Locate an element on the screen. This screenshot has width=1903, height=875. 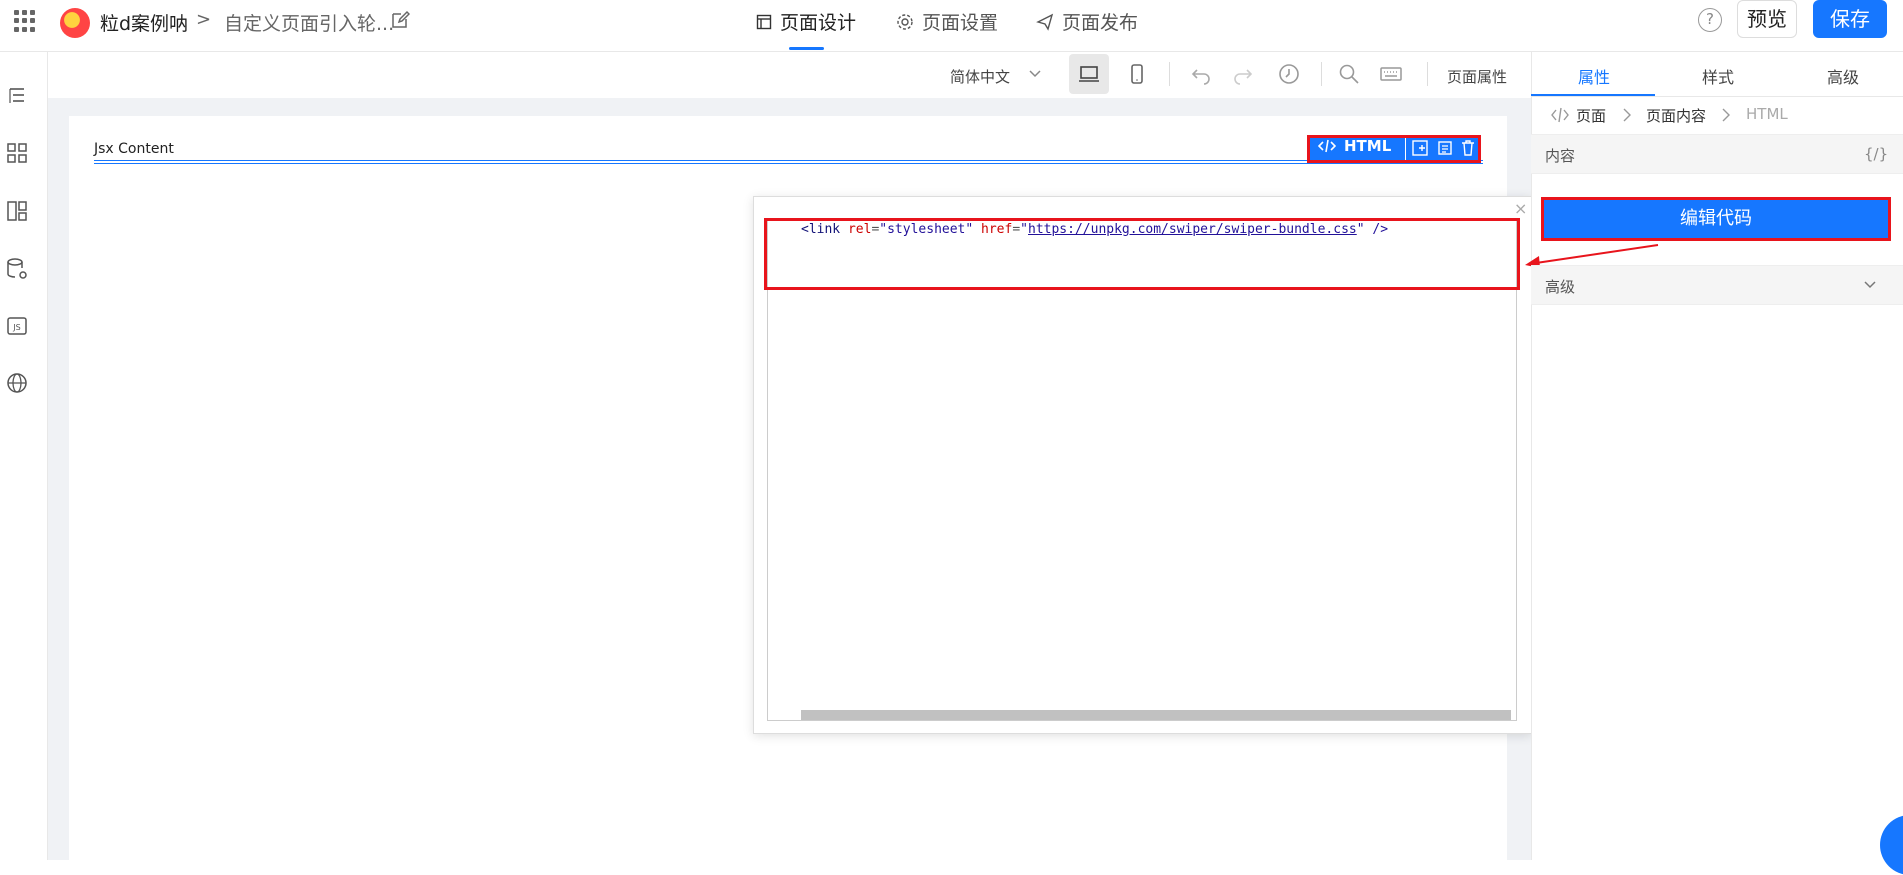
mobile-view-icon is located at coordinates (1137, 74).